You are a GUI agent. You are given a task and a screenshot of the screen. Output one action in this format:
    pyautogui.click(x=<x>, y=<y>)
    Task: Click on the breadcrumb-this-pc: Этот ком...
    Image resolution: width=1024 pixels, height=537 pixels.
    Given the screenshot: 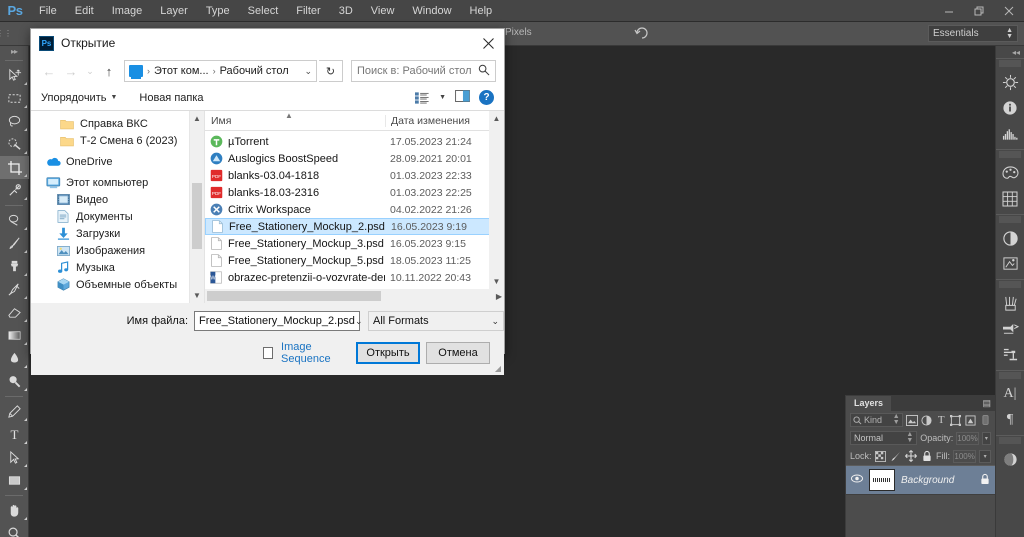 What is the action you would take?
    pyautogui.click(x=181, y=71)
    